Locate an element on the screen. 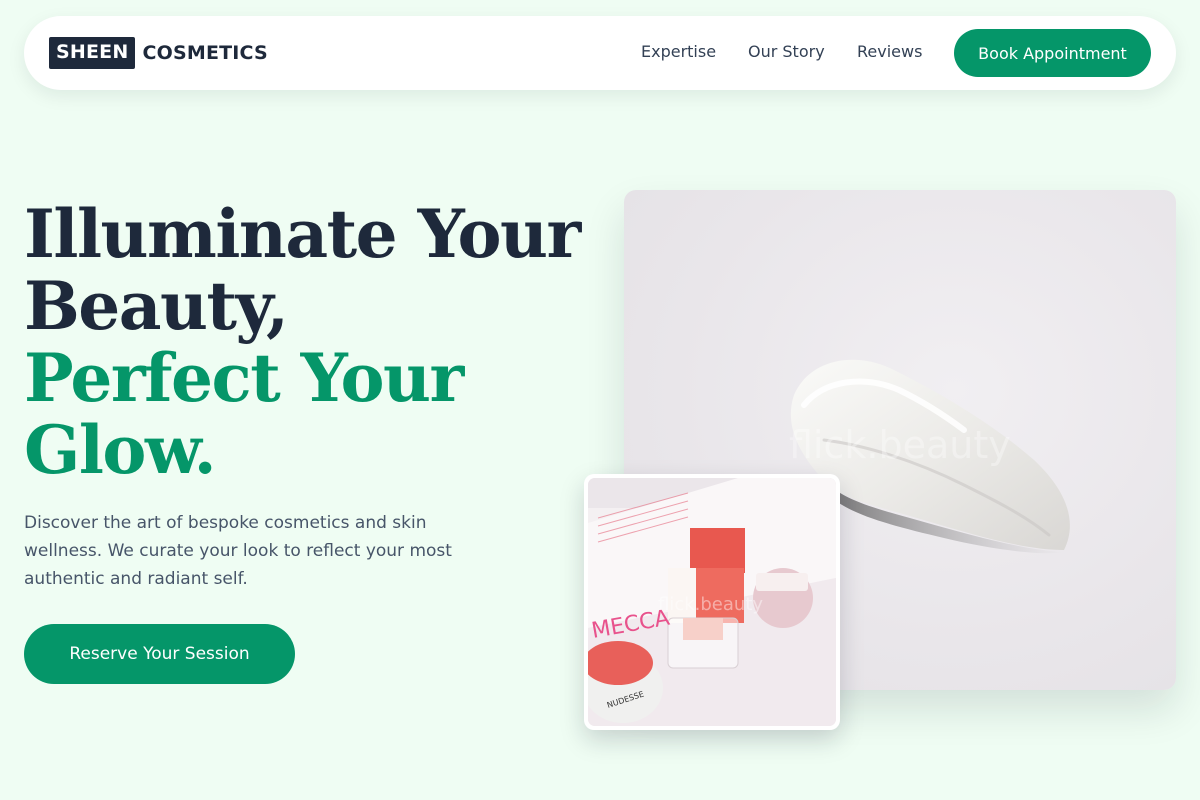 This screenshot has width=1200, height=800. headline-line-4: Glow. is located at coordinates (120, 450).